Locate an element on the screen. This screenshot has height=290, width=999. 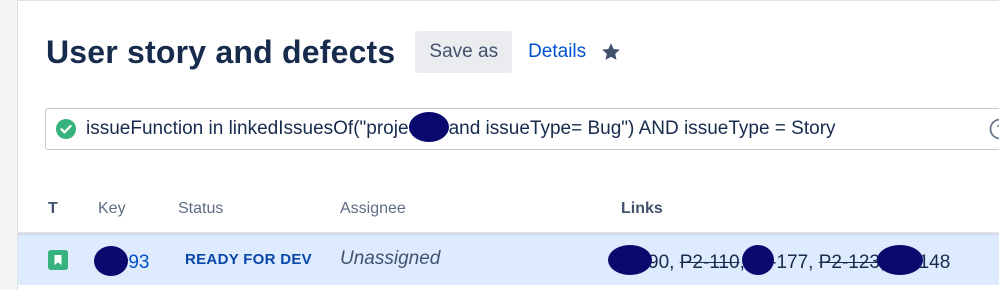
page-header: User story and defects Save as Details is located at coordinates (334, 52).